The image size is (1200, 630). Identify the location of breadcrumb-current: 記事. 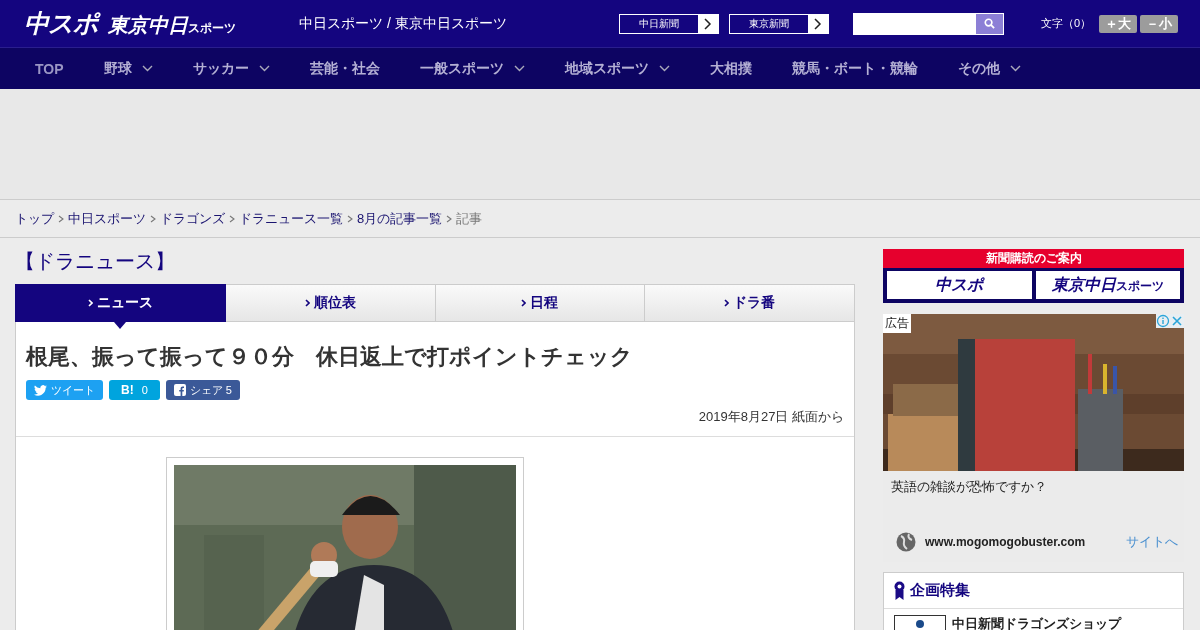
(469, 218).